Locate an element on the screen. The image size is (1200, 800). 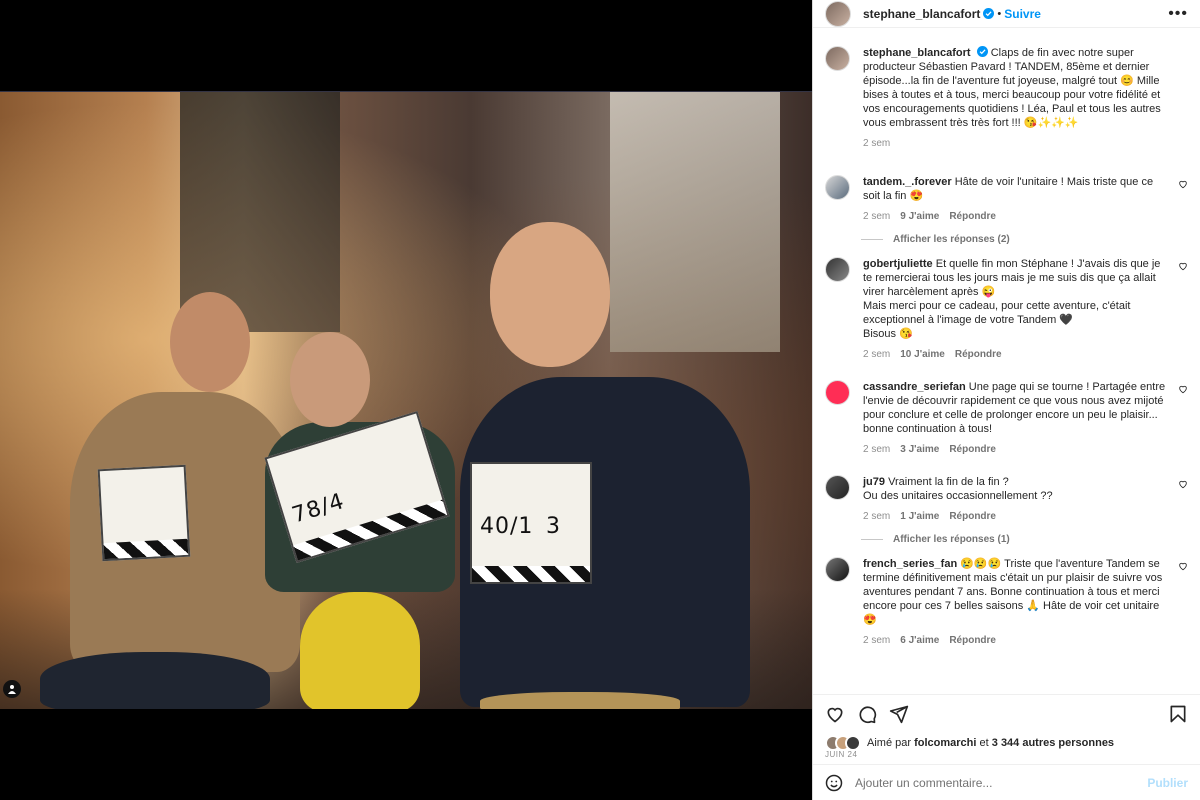
comment-icon is located at coordinates (867, 714).